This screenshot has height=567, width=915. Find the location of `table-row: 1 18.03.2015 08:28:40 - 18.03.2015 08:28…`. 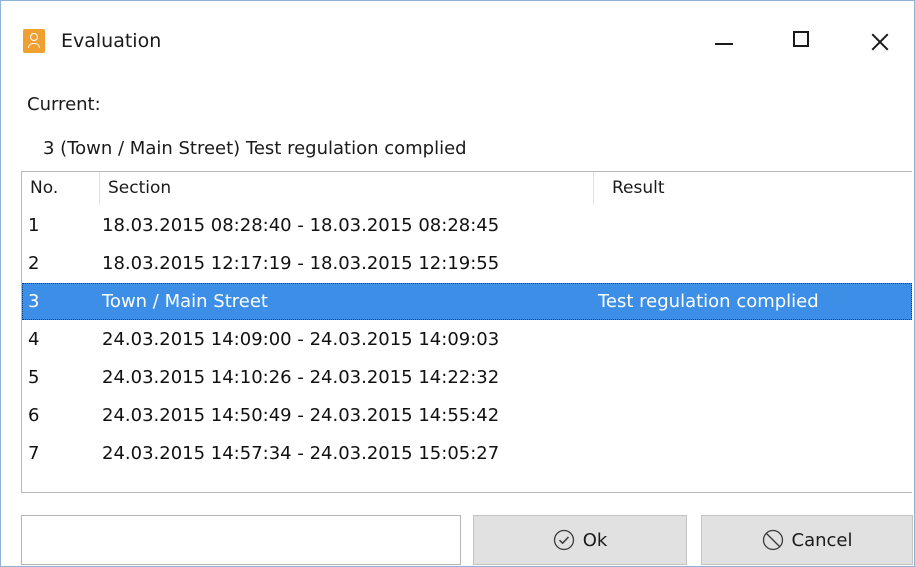

table-row: 1 18.03.2015 08:28:40 - 18.03.2015 08:28… is located at coordinates (467, 225).